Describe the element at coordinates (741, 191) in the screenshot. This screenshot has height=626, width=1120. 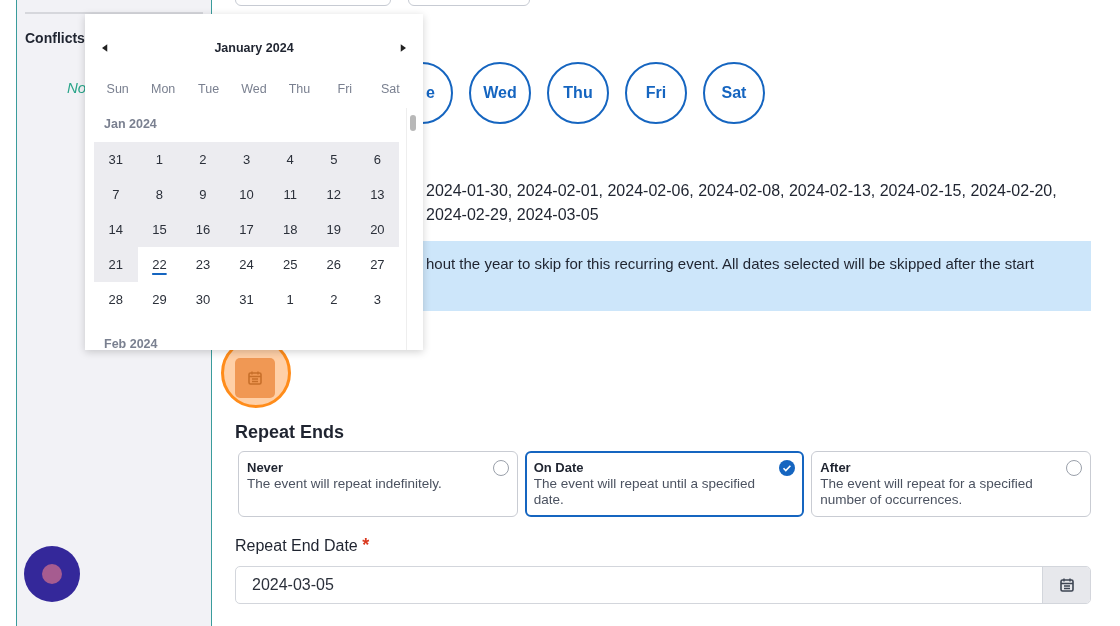
I see `skipped-dates-text: 2024-01-30, 2024-02-01, 2024-02-06, 2024-02-08, 2024-02-13, 2024-02-15, 2024-02-20,` at that location.